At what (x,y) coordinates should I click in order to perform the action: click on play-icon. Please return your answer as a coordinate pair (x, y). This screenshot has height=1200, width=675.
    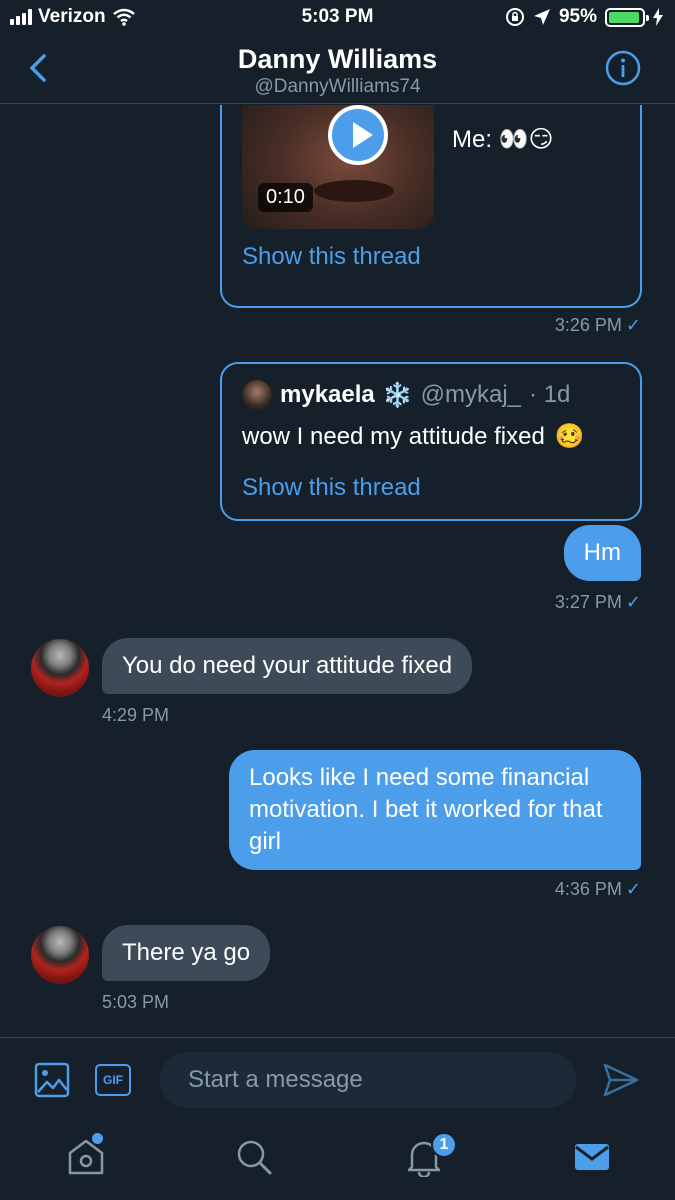
    Looking at the image, I should click on (358, 135).